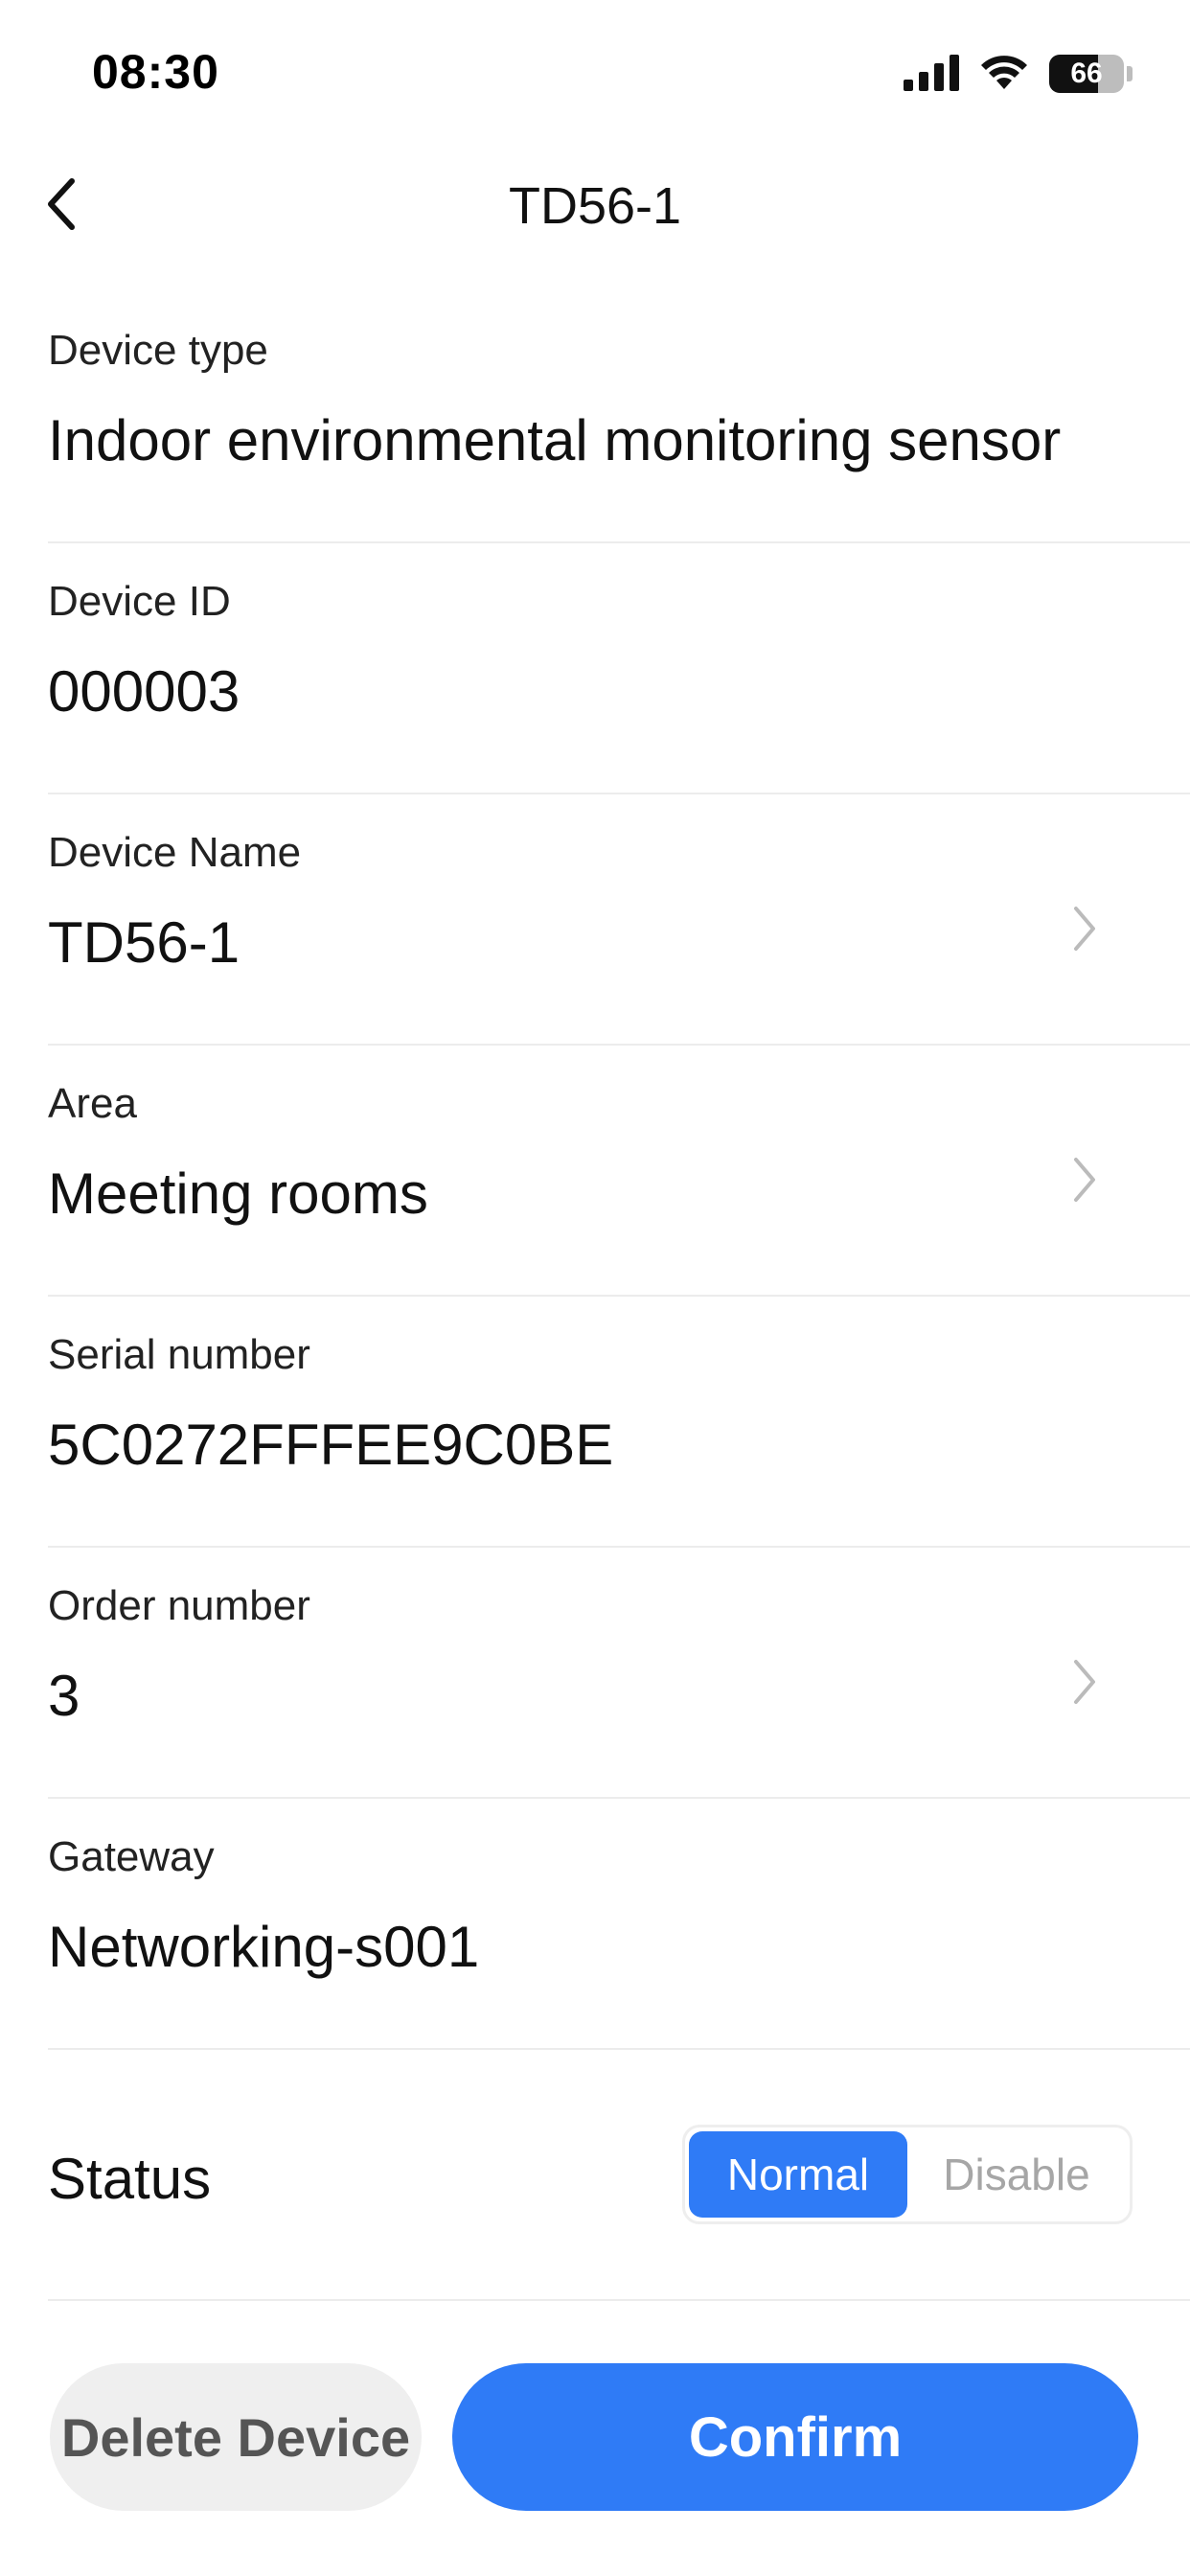  I want to click on status-label: Status, so click(130, 2179).